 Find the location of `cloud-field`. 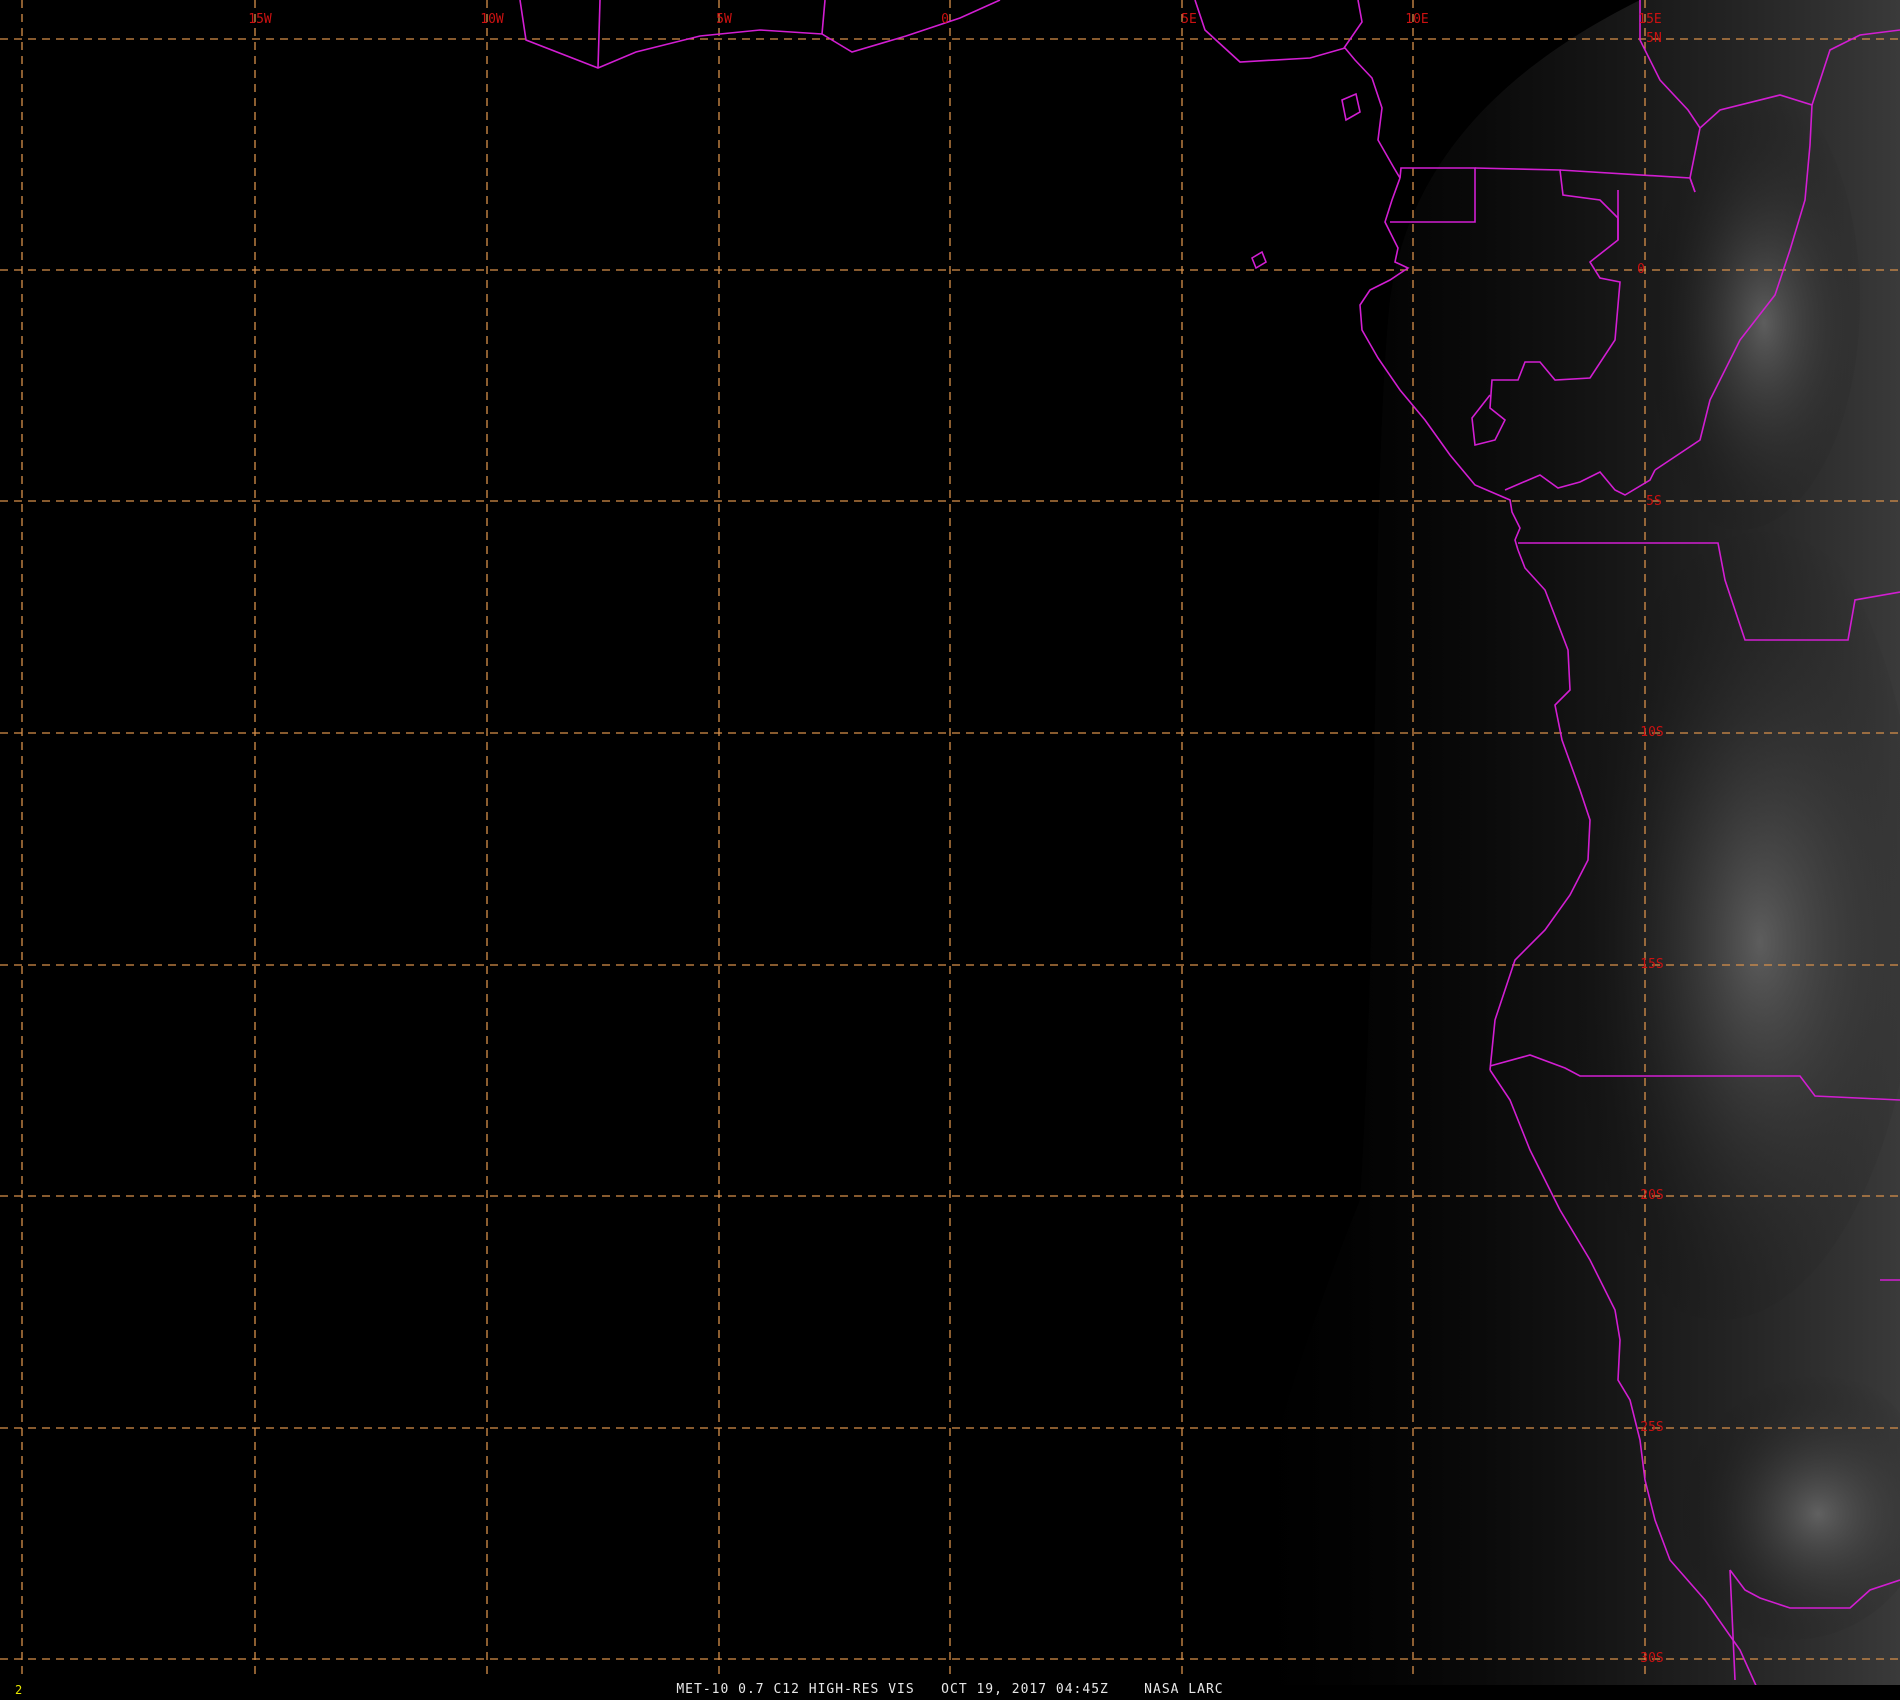

cloud-field is located at coordinates (1740, 300).